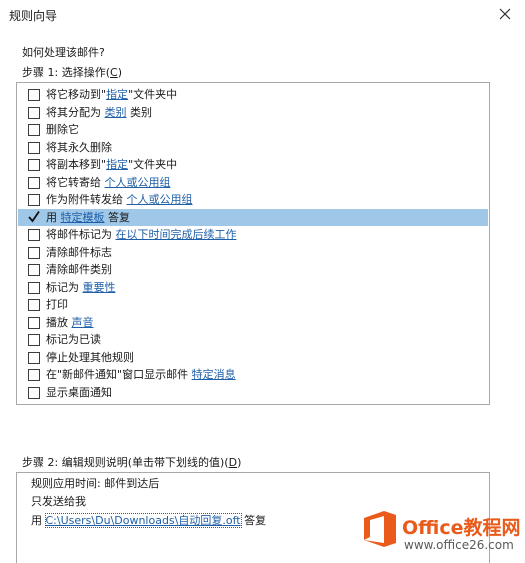 The height and width of the screenshot is (563, 525). Describe the element at coordinates (125, 462) in the screenshot. I see `step2-label-text: 步骤 2: 编辑规则说明(单击带下划线的值)(` at that location.